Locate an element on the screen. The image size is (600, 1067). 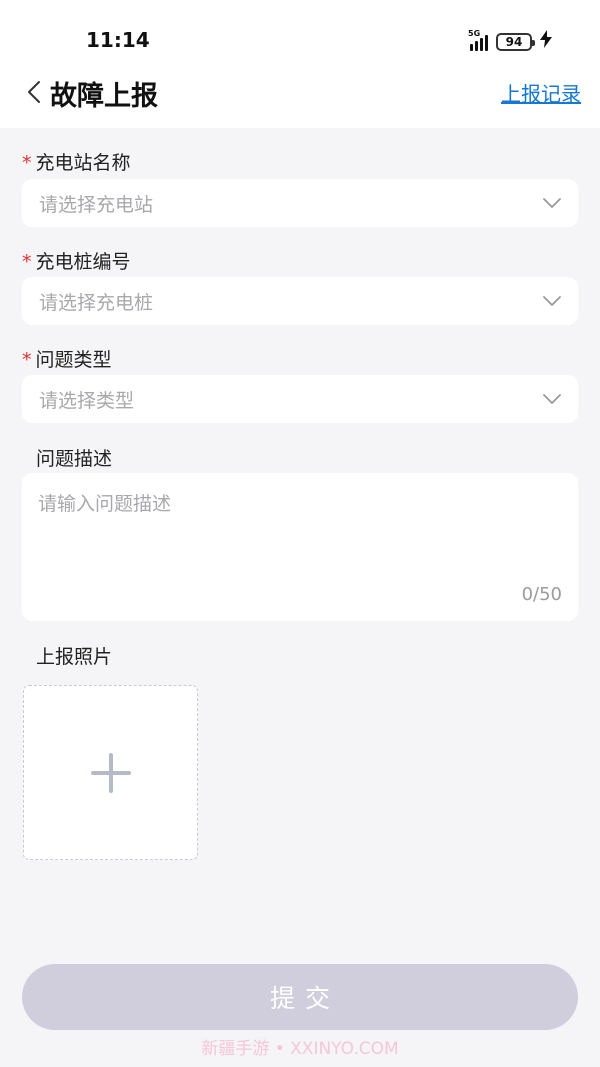
issue-type-label: * 问题类型 is located at coordinates (67, 358).